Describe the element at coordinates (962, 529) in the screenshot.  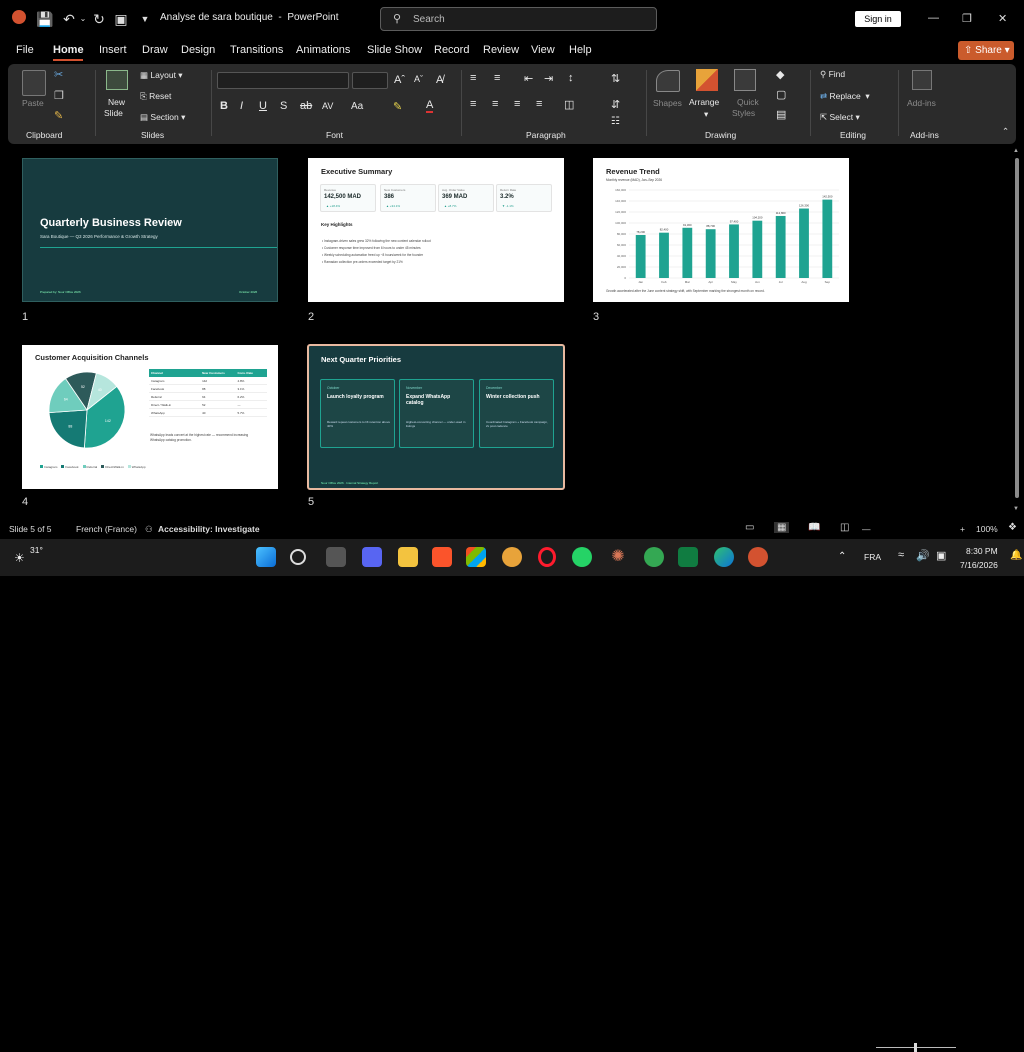
I see `zoom-in-icon: +` at that location.